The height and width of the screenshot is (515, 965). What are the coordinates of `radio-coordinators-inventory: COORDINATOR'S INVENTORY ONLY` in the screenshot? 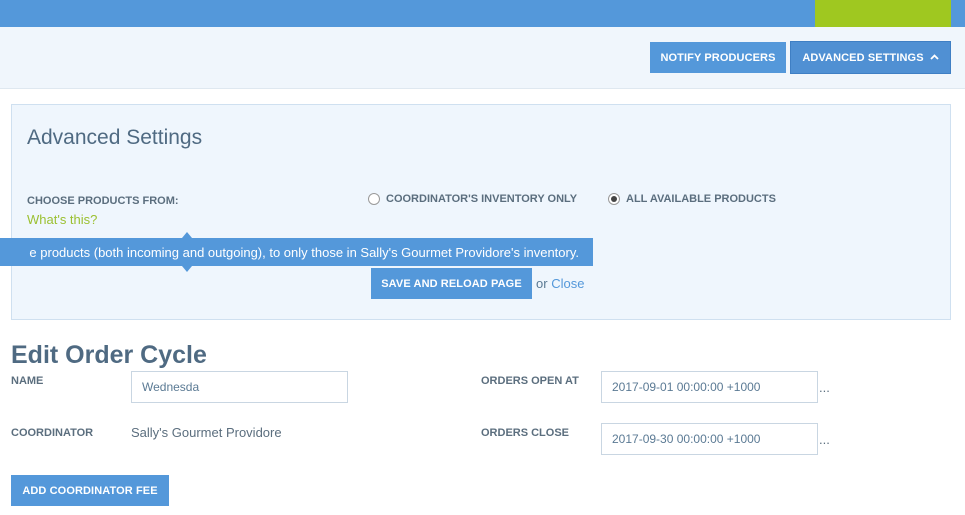 It's located at (472, 199).